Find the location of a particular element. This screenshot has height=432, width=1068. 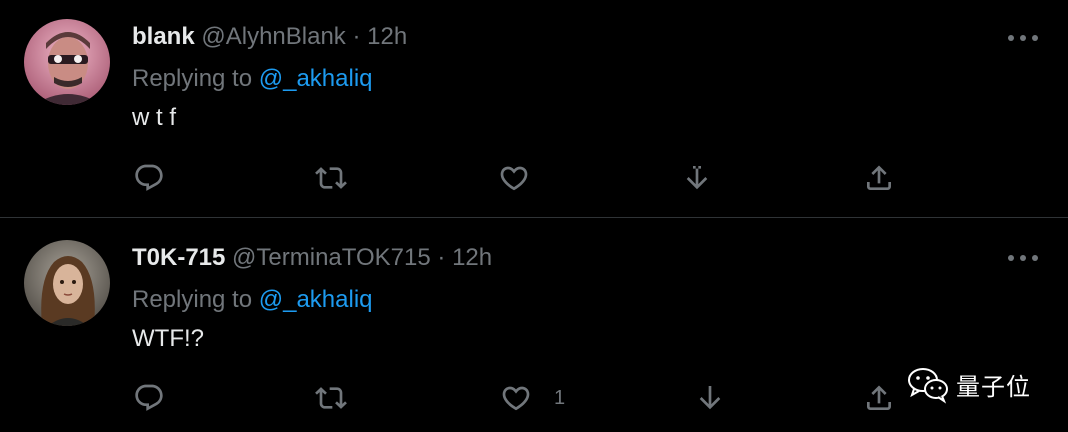

tweet-text: w t f is located at coordinates (154, 117).